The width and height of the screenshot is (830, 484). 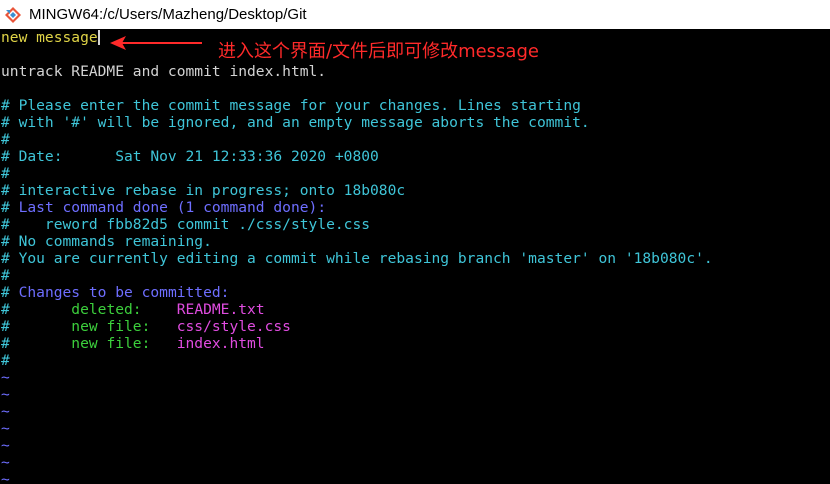 I want to click on annotation-arrow-icon, so click(x=156, y=43).